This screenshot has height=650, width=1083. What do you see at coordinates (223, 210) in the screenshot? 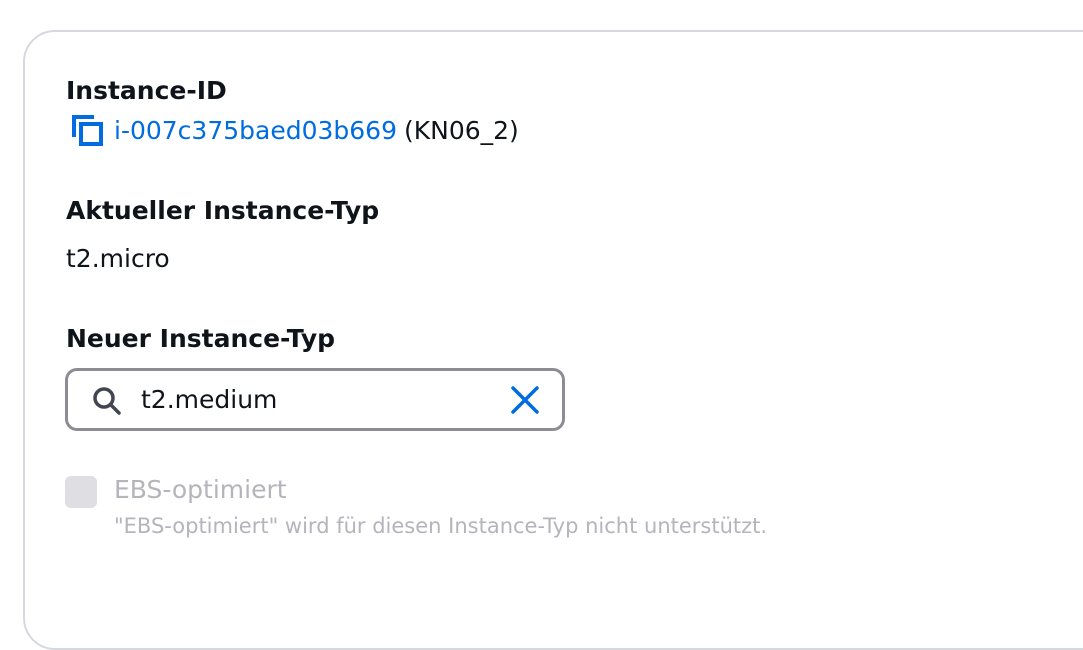
I see `current-type-label: Aktueller Instance-Typ` at bounding box center [223, 210].